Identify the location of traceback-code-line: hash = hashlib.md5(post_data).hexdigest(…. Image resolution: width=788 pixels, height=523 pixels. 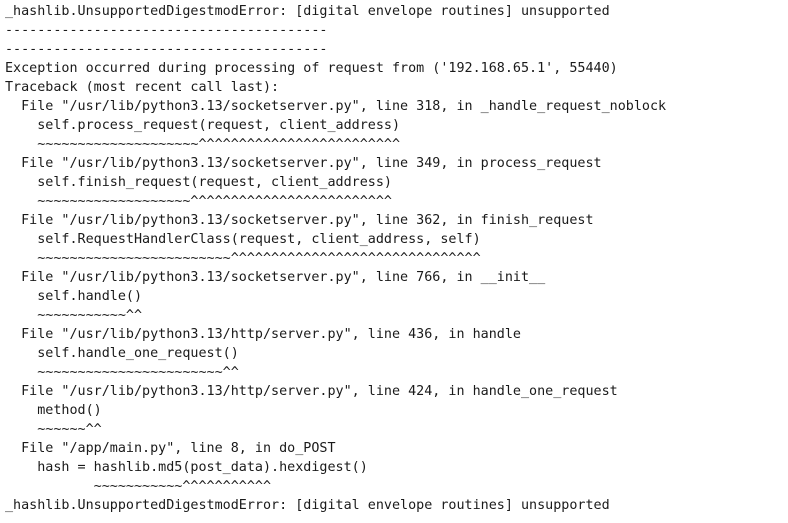
(186, 467).